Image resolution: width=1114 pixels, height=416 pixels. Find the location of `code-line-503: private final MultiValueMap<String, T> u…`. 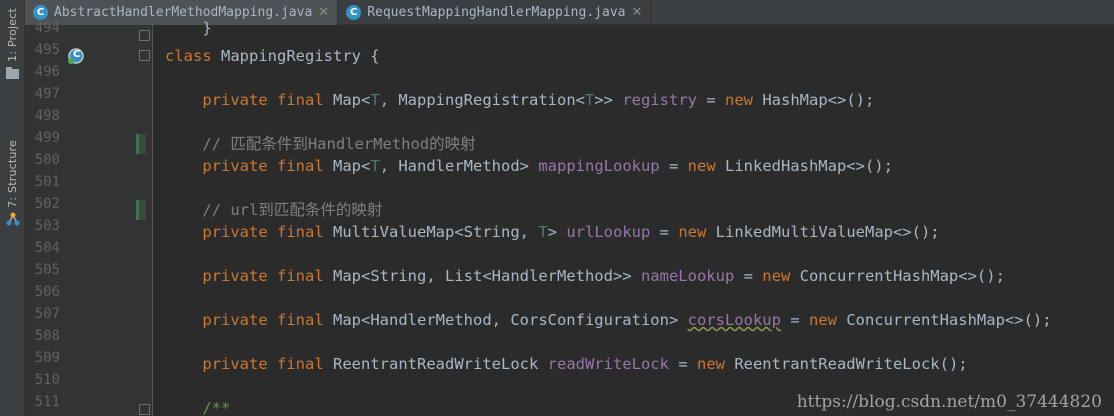

code-line-503: private final MultiValueMap<String, T> u… is located at coordinates (571, 232).